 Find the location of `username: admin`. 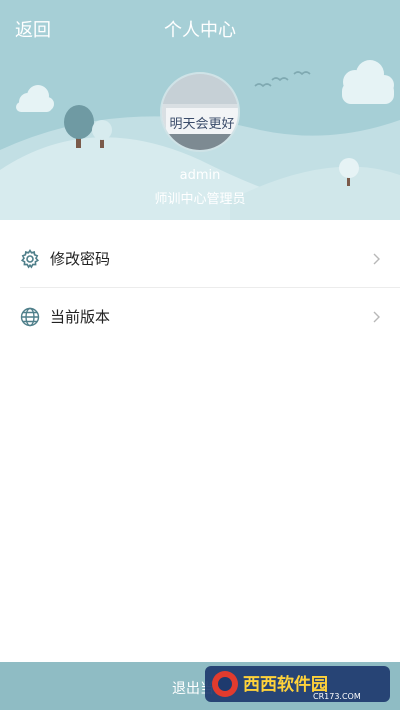

username: admin is located at coordinates (200, 175).